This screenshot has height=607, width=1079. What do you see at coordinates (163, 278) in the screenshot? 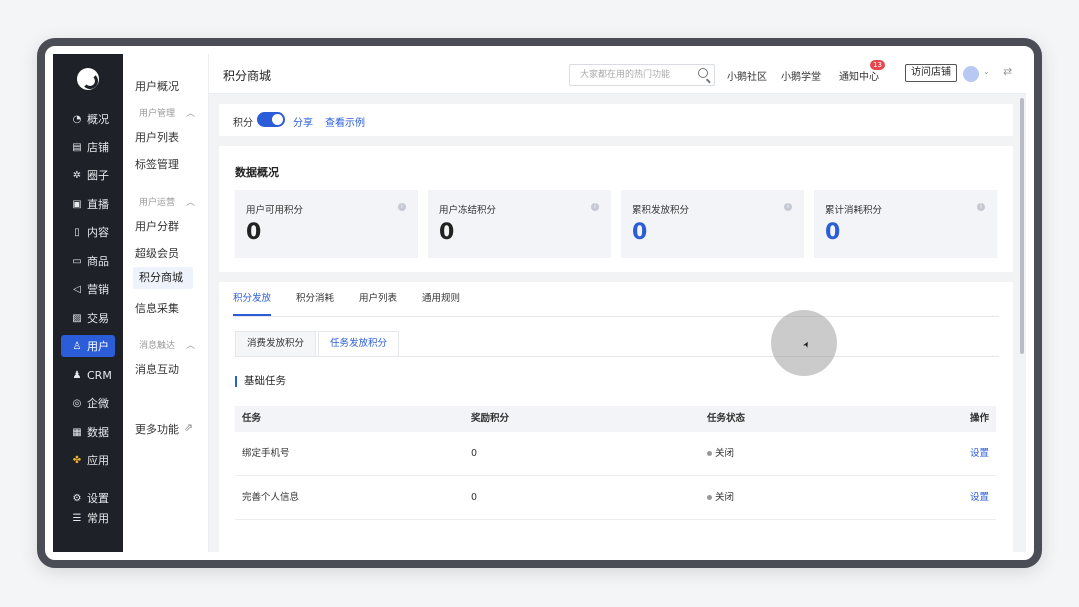
I see `sub-item-points-mall: 积分商城` at bounding box center [163, 278].